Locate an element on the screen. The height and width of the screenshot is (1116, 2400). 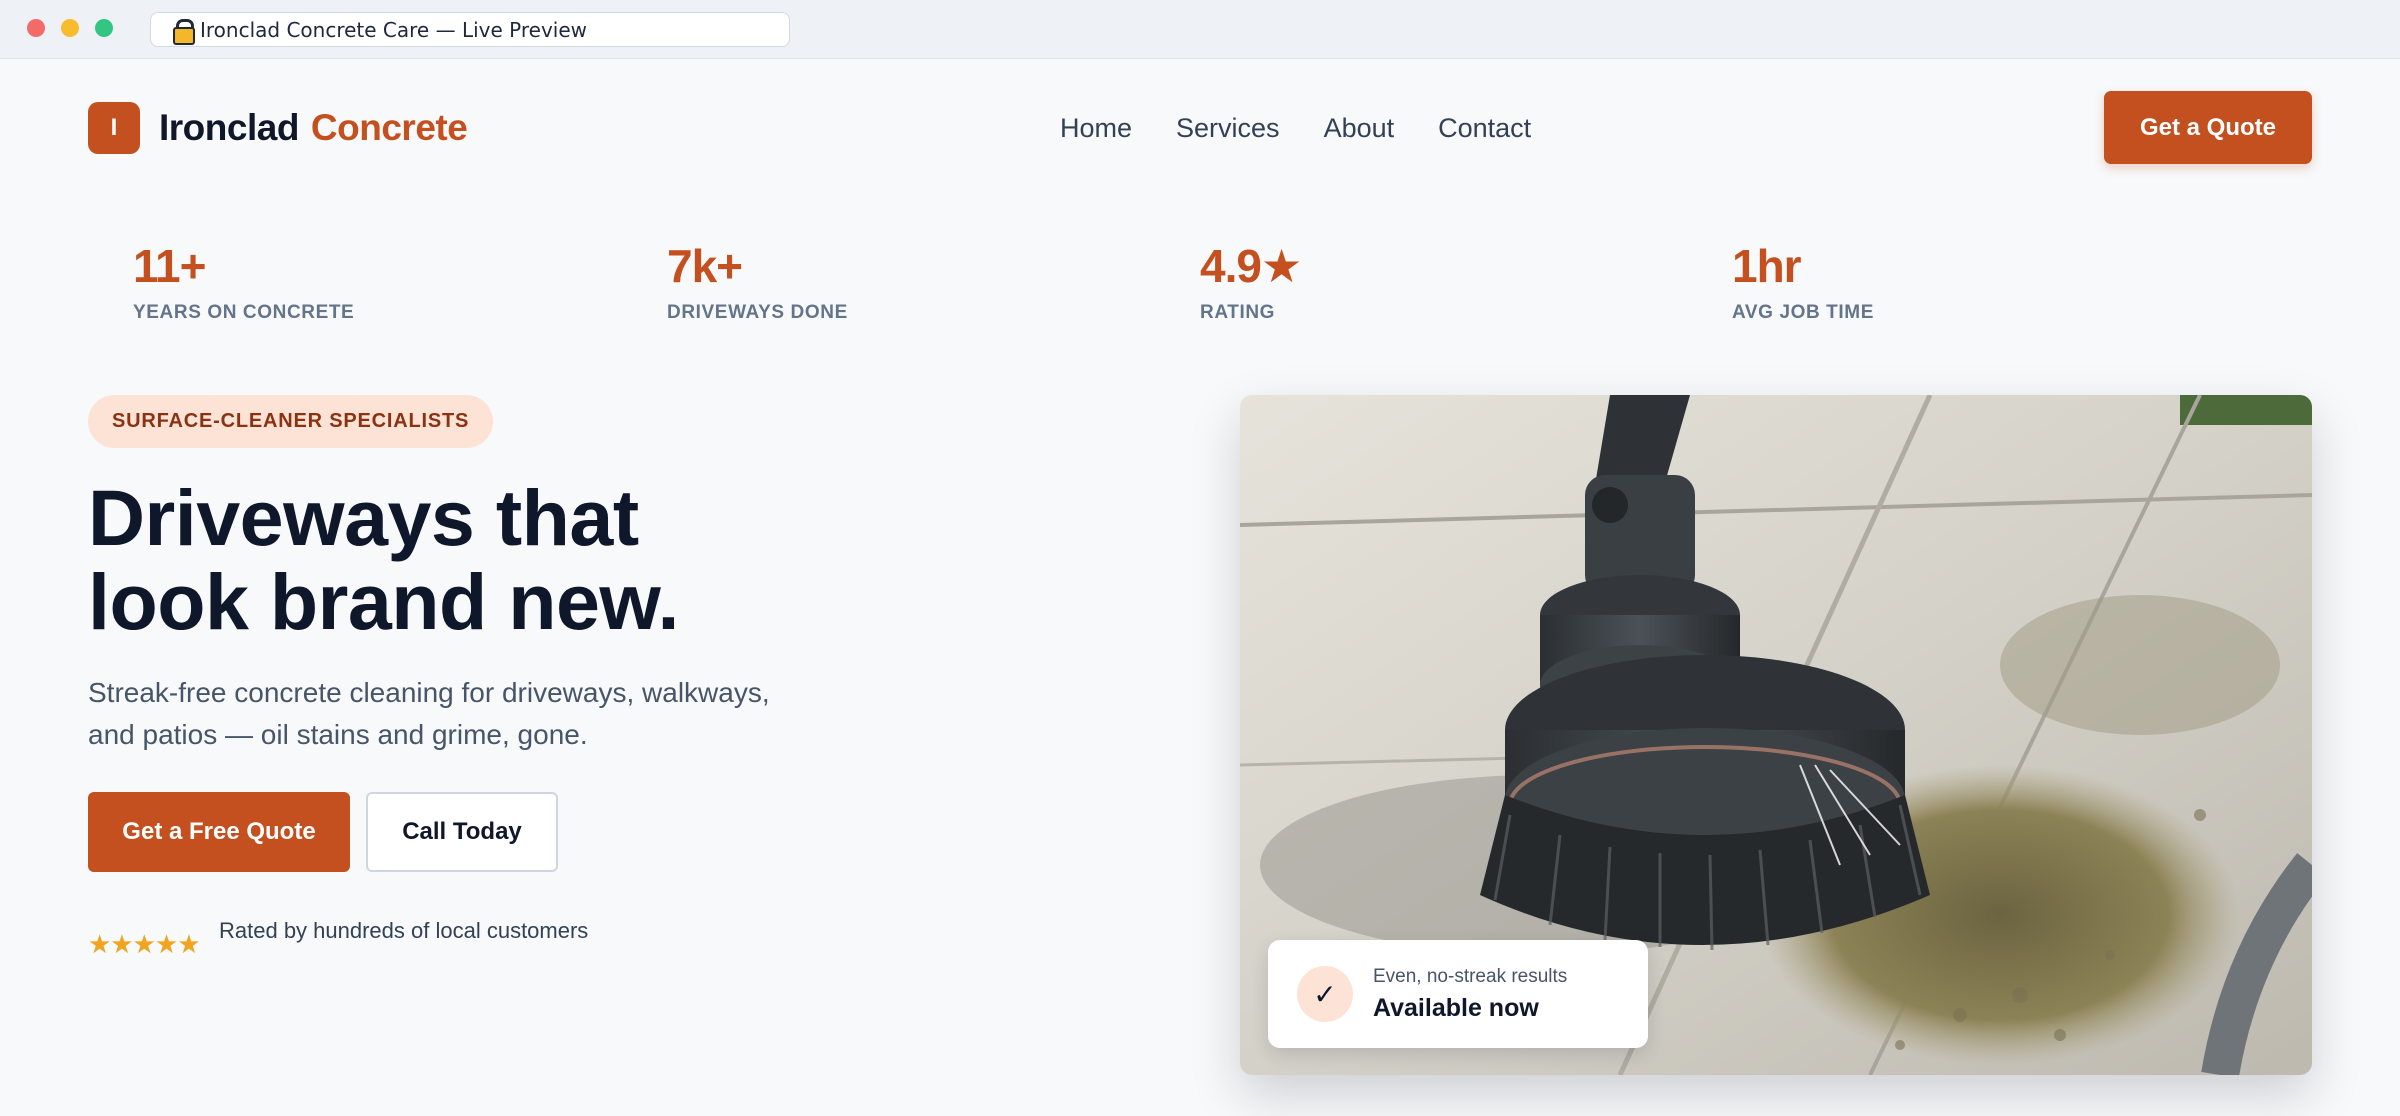
logo-mark-icon: I is located at coordinates (114, 128).